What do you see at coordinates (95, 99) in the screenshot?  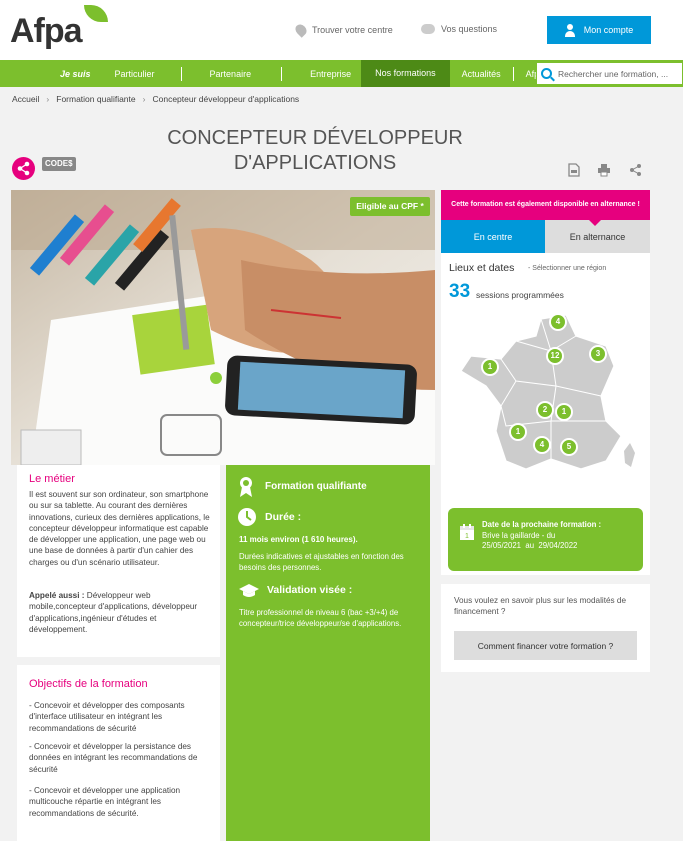 I see `breadcrumb-formation-qualifiante: Formation qualifiante` at bounding box center [95, 99].